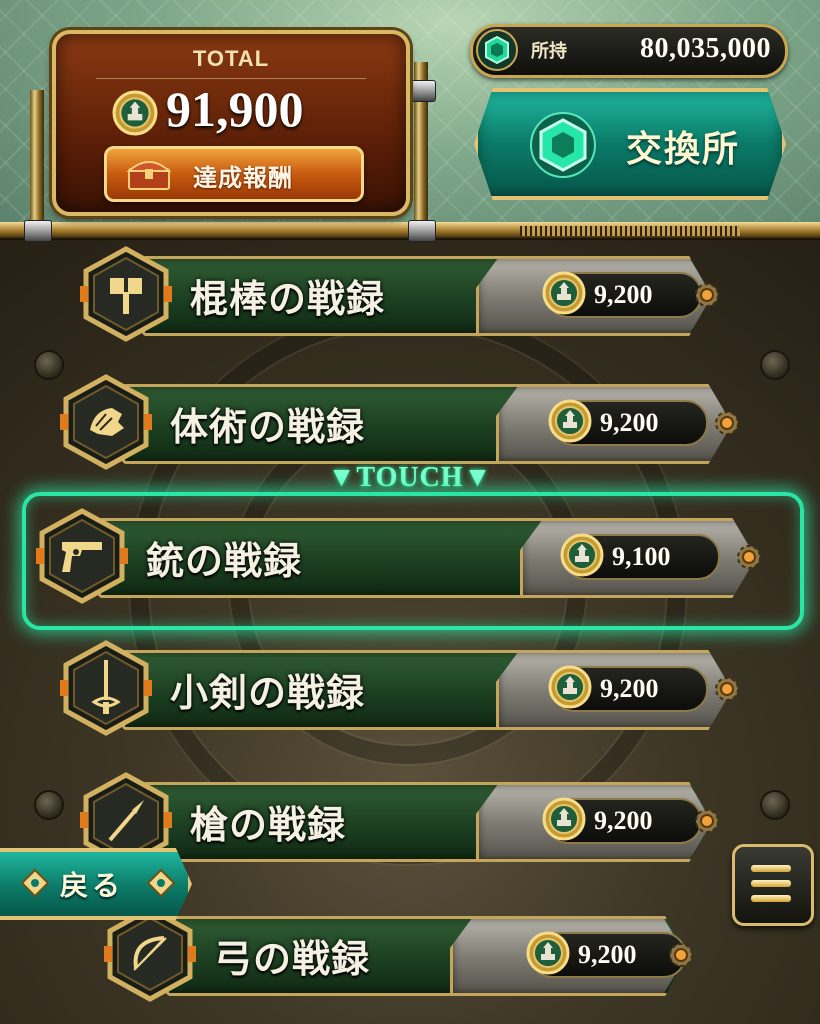 This screenshot has width=820, height=1024. Describe the element at coordinates (126, 296) in the screenshot. I see `hammer-icon` at that location.